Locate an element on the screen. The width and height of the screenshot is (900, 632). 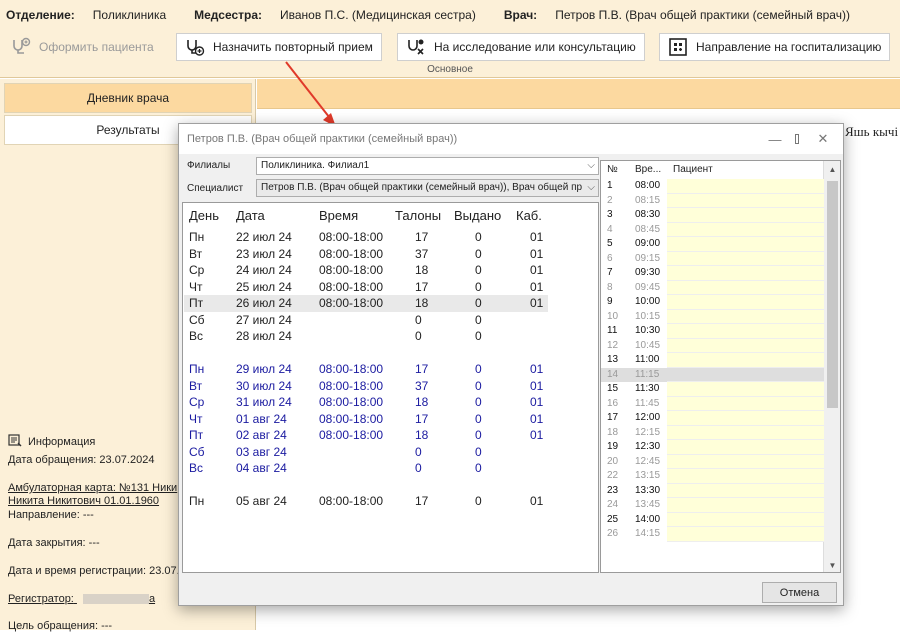
tab-doctor-diary: Дневник врача is located at coordinates (128, 98).